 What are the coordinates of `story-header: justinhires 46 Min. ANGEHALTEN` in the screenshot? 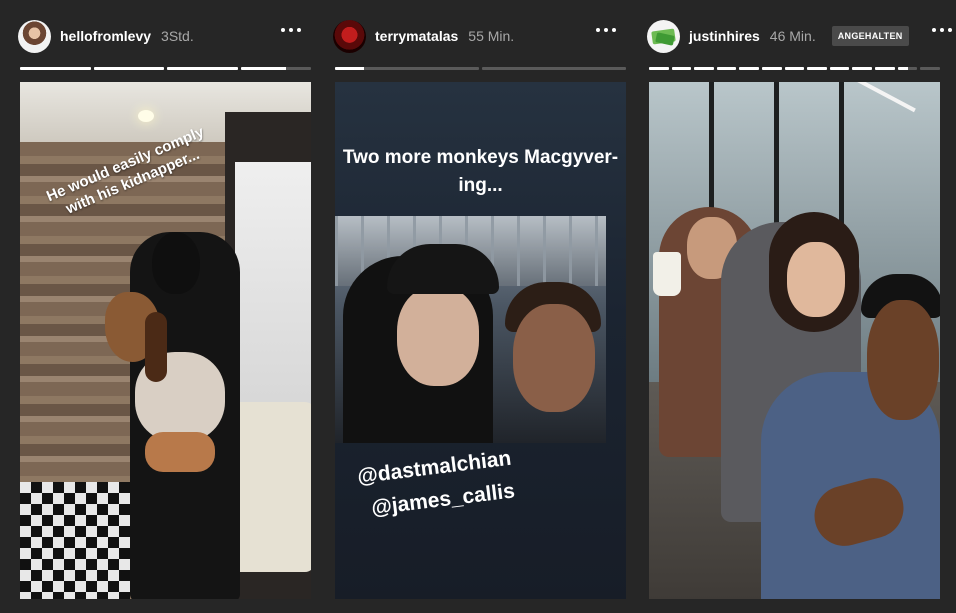 It's located at (799, 36).